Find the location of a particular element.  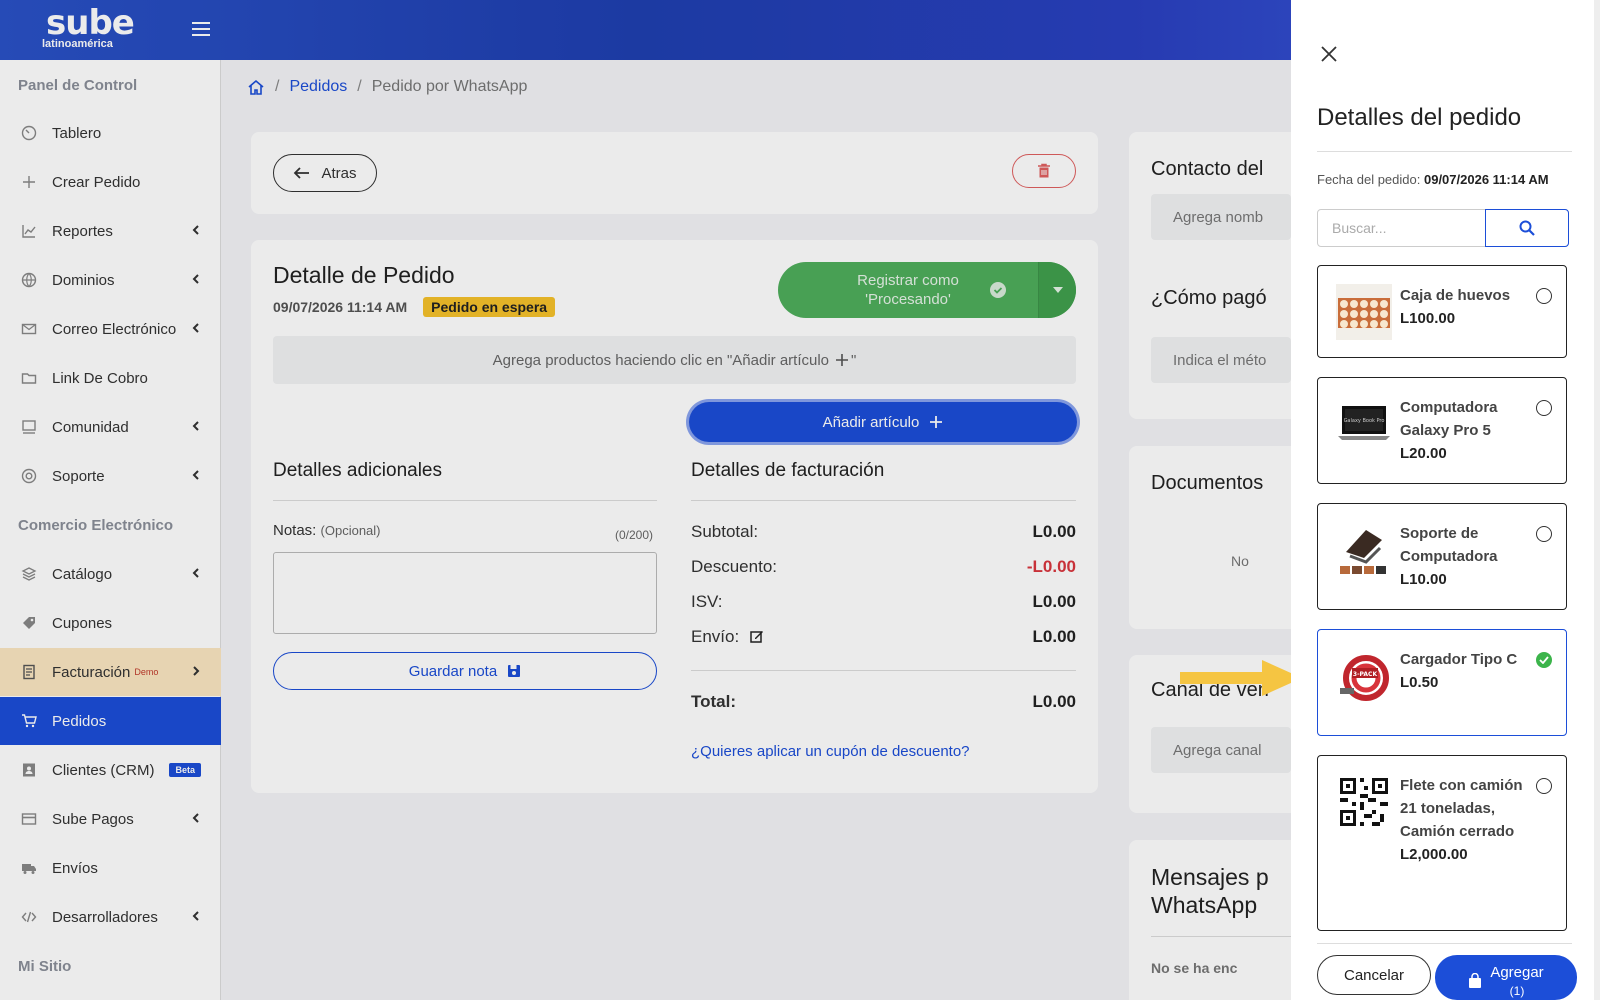

product-price: L100.00 is located at coordinates (1428, 318).